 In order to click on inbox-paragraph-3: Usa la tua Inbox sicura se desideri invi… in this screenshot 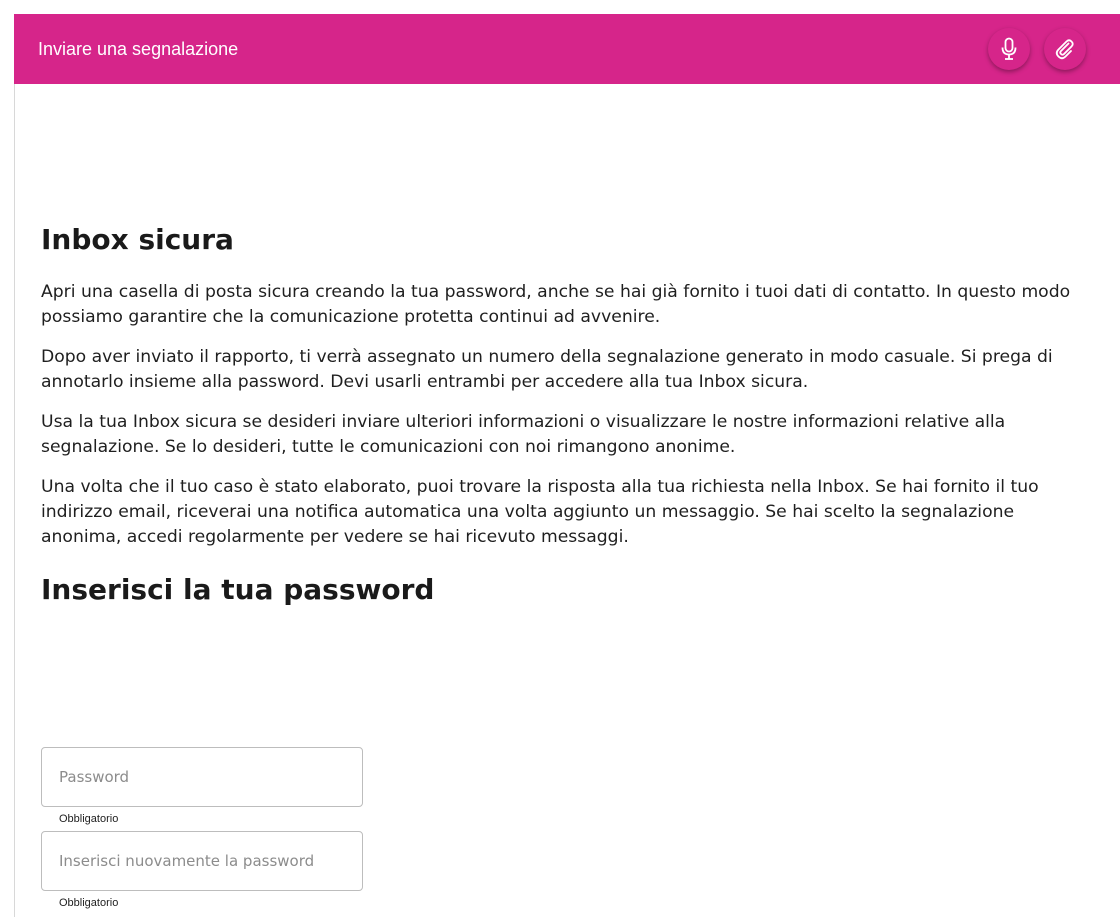, I will do `click(523, 434)`.